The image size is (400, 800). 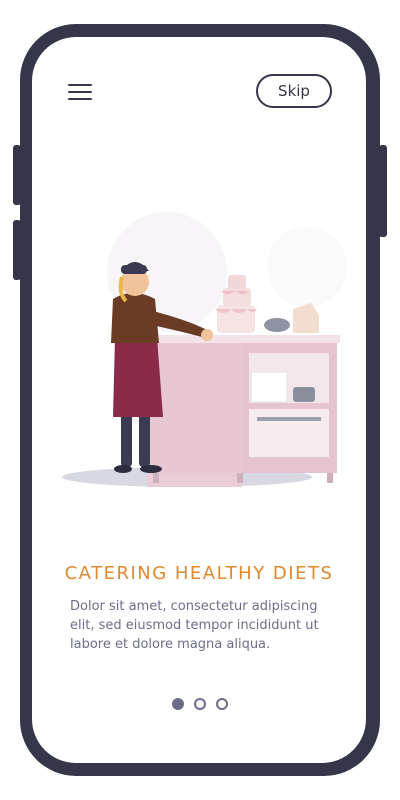 I want to click on skip-button: Skip, so click(x=294, y=91).